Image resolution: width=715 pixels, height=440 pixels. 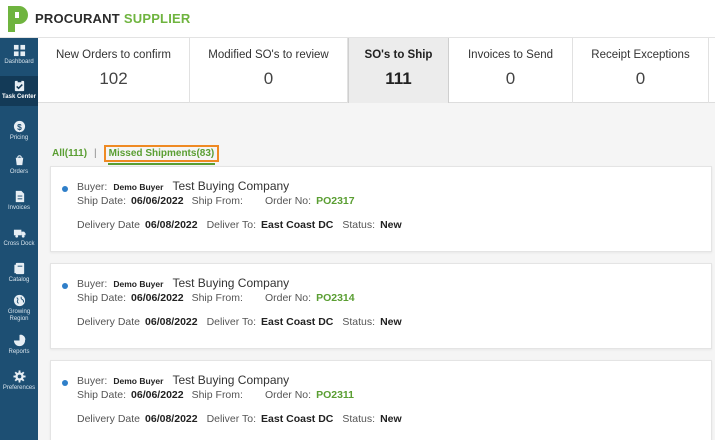 What do you see at coordinates (18, 268) in the screenshot?
I see `catalog-icon` at bounding box center [18, 268].